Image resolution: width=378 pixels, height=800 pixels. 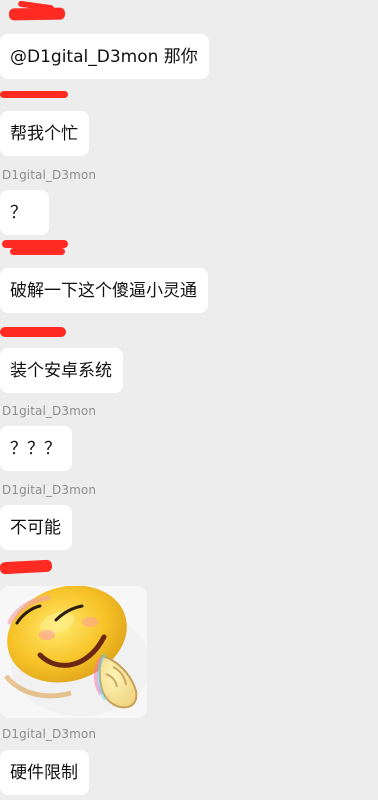 I want to click on message-bubble: 破解一下这个傻逼小灵通, so click(x=104, y=290).